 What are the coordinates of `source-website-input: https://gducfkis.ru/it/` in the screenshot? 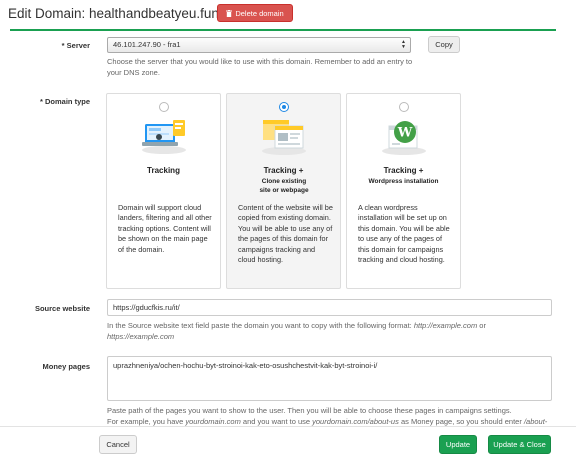 It's located at (329, 307).